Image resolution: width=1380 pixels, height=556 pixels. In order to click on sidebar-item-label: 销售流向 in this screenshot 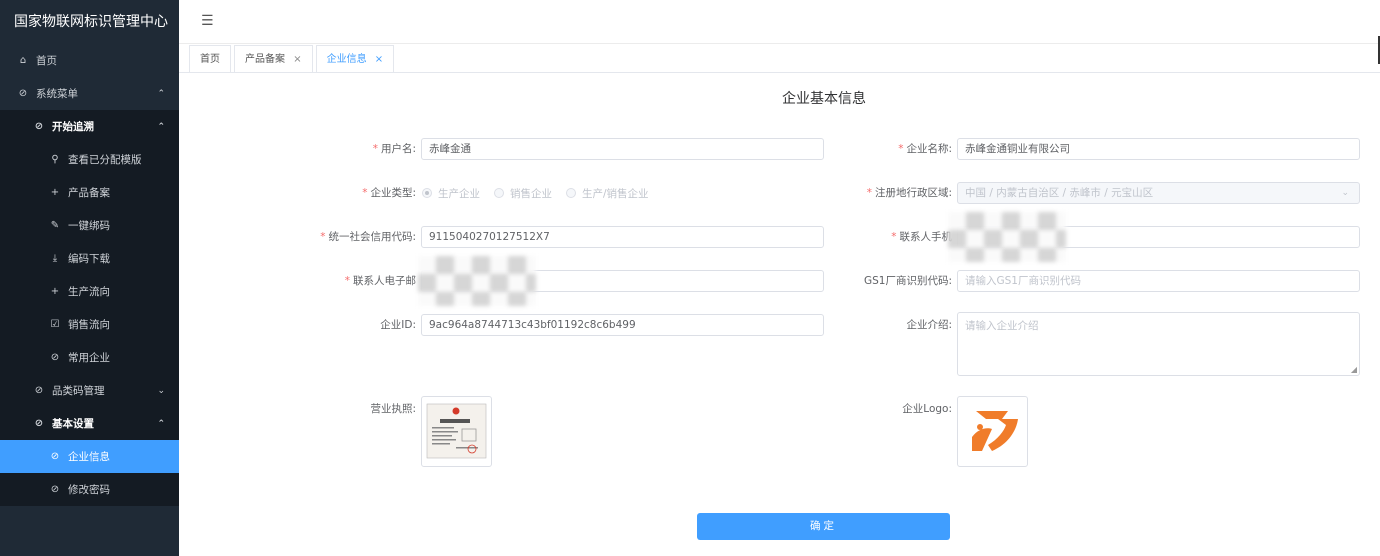, I will do `click(89, 325)`.